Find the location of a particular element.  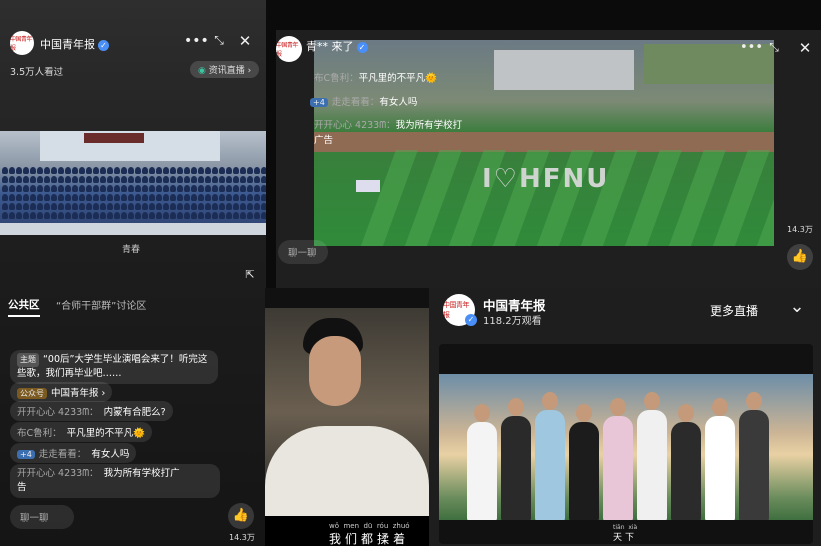

video-portrait: wǒ men dū róu zhuó 我们都揉着 is located at coordinates (347, 417).